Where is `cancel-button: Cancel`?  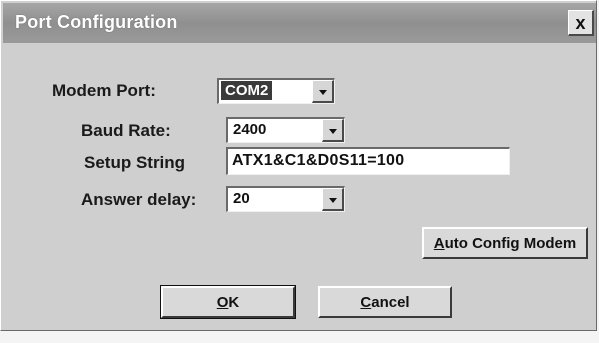 cancel-button: Cancel is located at coordinates (385, 302).